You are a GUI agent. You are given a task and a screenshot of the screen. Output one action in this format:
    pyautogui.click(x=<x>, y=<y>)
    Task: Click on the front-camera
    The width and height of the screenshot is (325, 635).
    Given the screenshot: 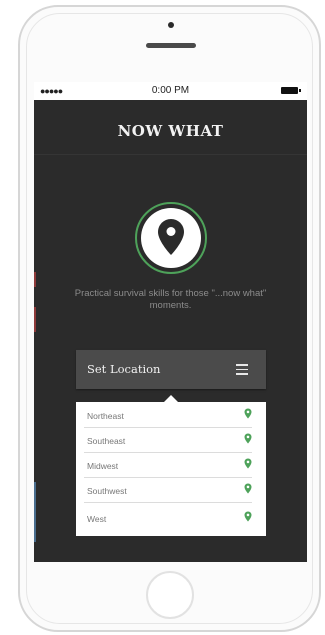 What is the action you would take?
    pyautogui.click(x=171, y=25)
    